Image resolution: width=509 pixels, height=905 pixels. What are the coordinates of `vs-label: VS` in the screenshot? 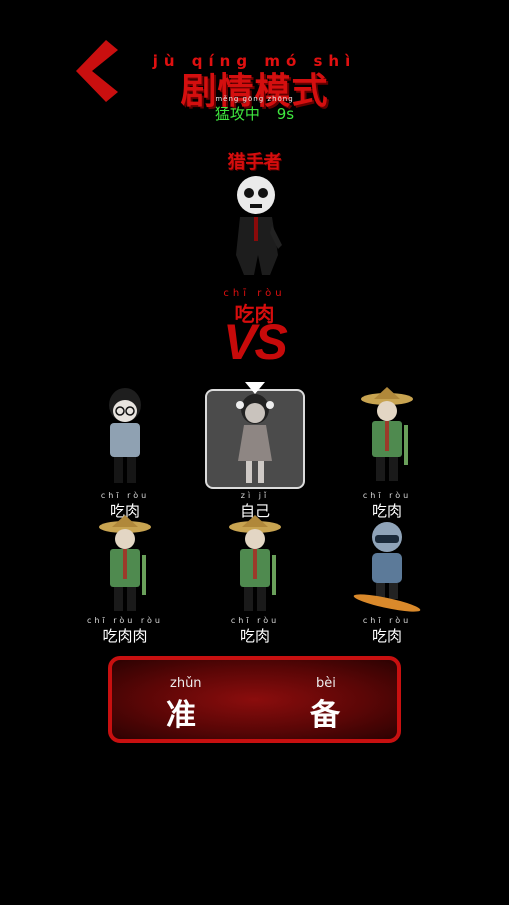 It's located at (255, 342).